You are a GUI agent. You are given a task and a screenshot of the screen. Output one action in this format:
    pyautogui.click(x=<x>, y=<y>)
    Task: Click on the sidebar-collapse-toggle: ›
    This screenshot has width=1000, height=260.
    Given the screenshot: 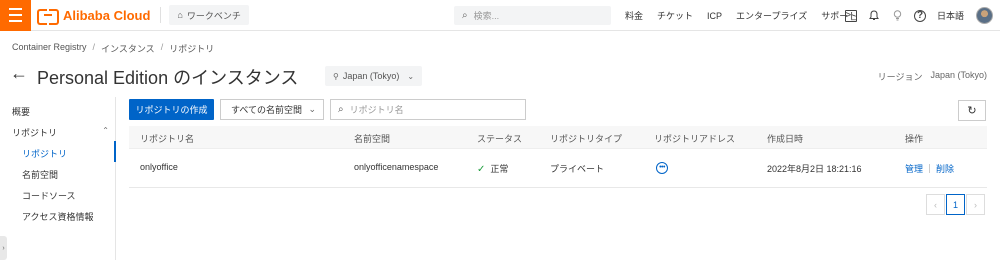 What is the action you would take?
    pyautogui.click(x=3, y=248)
    